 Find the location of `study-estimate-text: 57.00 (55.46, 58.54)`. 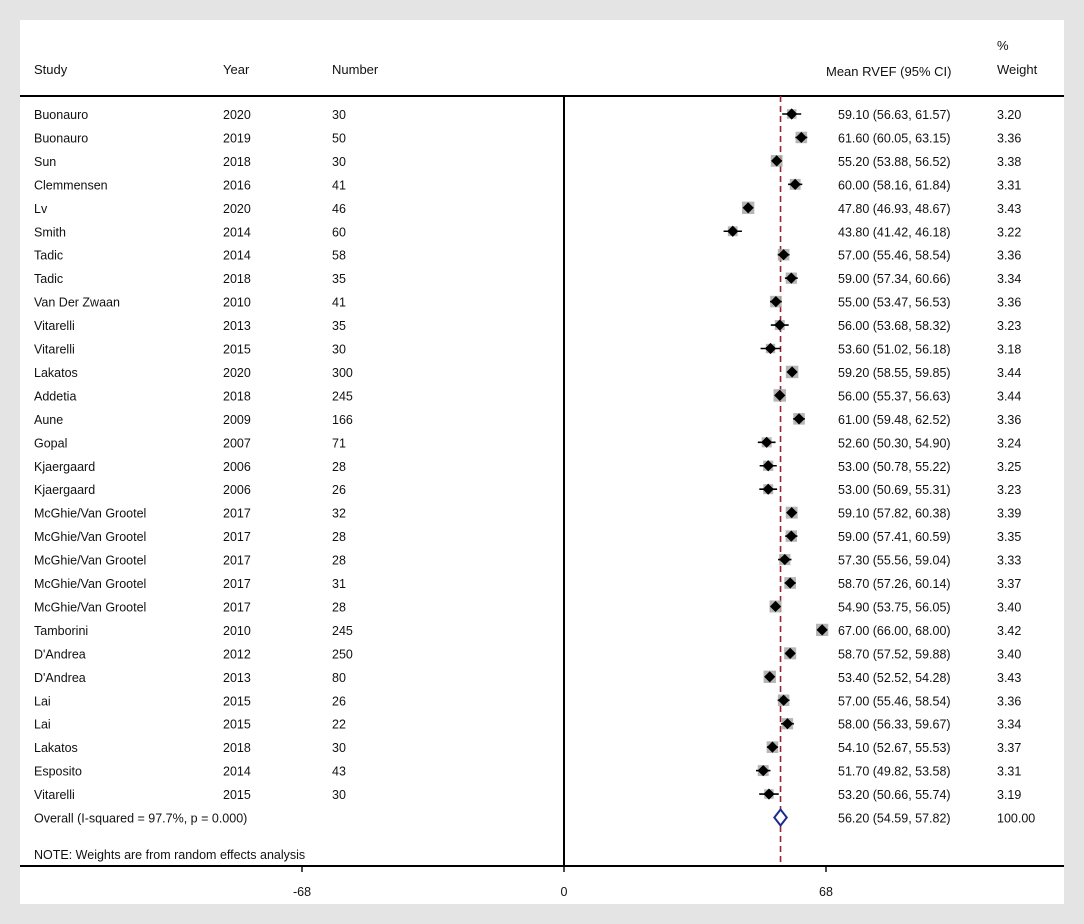

study-estimate-text: 57.00 (55.46, 58.54) is located at coordinates (894, 701).